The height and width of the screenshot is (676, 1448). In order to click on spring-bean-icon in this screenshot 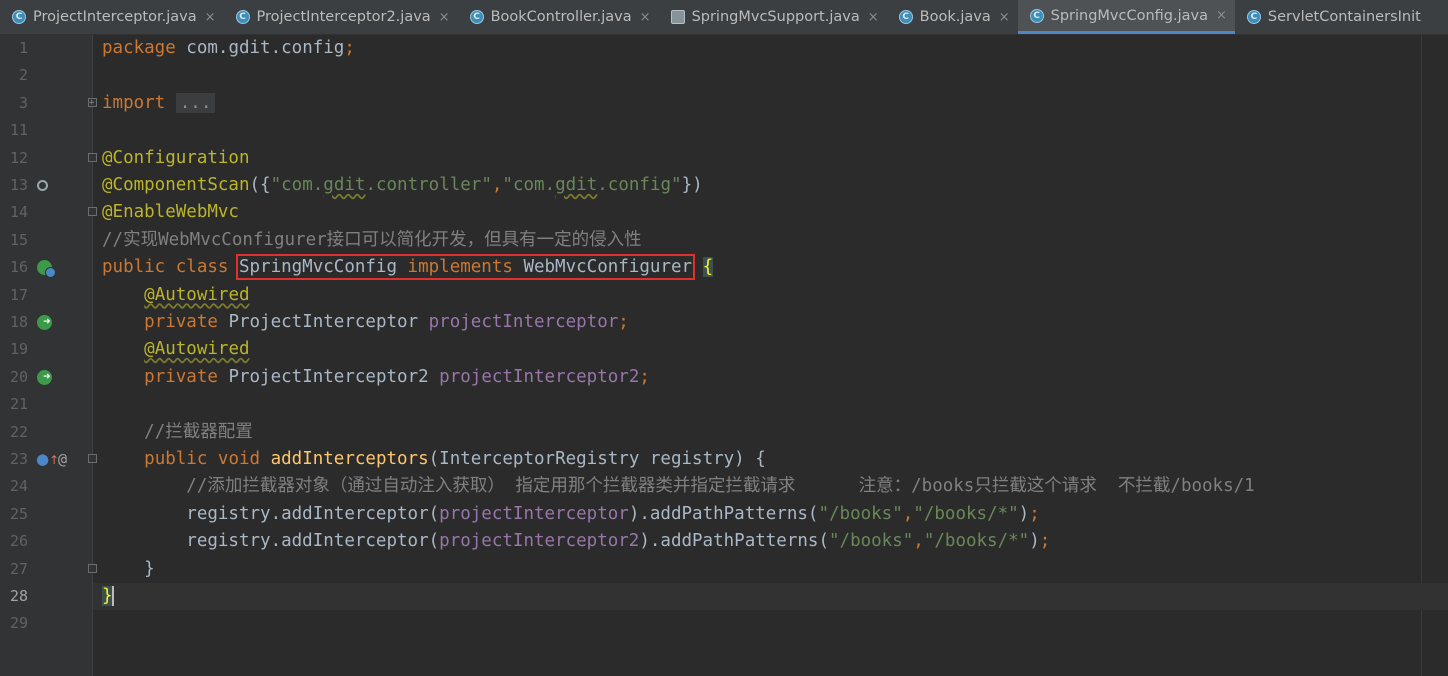, I will do `click(46, 269)`.